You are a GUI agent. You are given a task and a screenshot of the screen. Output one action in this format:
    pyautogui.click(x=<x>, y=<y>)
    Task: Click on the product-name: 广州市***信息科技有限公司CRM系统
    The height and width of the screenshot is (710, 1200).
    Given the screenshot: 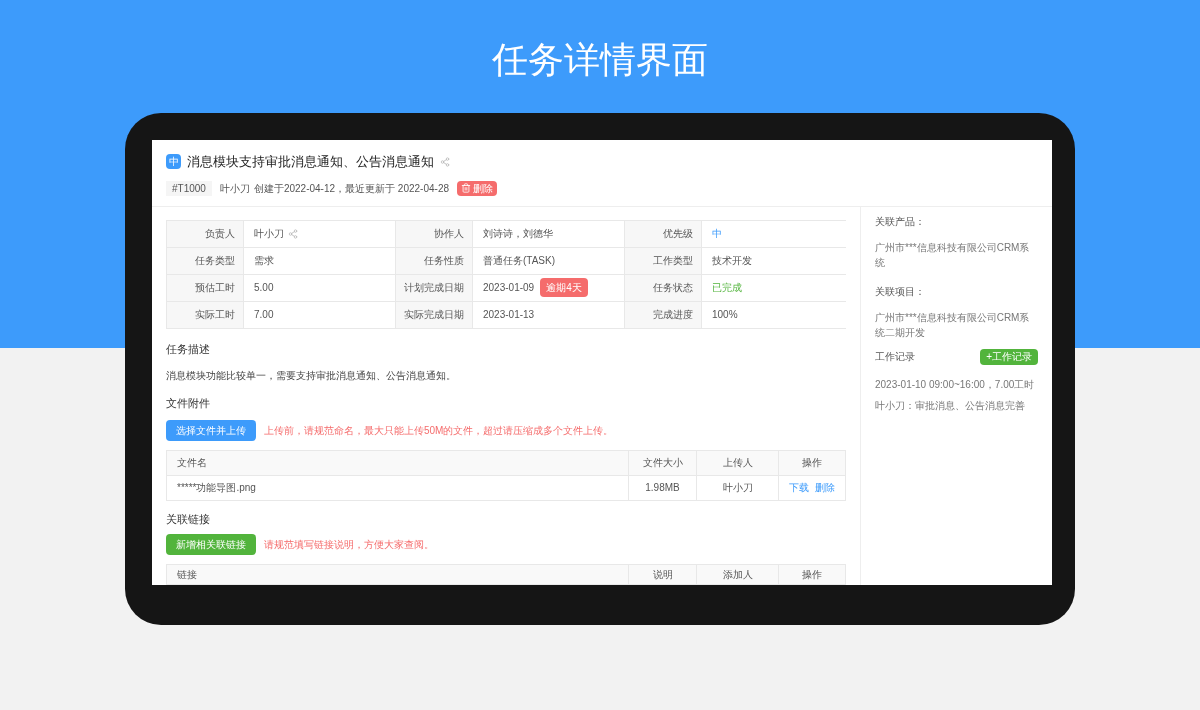 What is the action you would take?
    pyautogui.click(x=953, y=255)
    